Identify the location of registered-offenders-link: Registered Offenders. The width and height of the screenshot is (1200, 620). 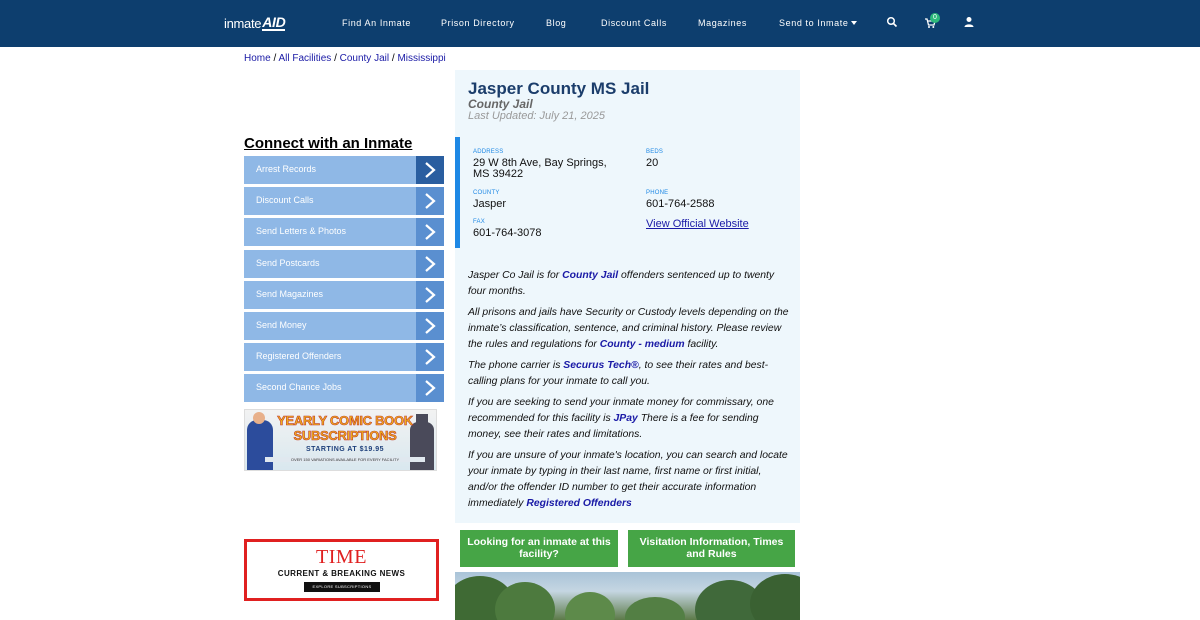
(578, 503).